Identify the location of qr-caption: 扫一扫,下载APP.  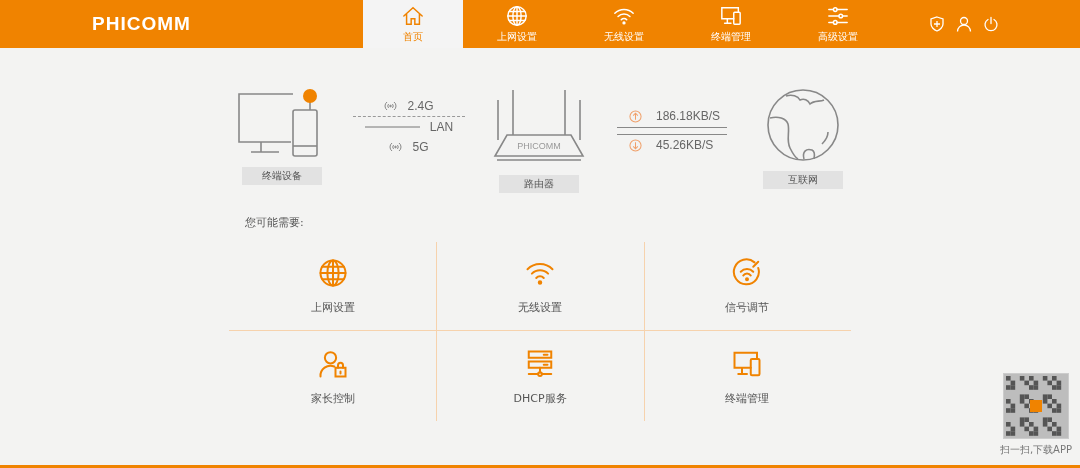
(1035, 450).